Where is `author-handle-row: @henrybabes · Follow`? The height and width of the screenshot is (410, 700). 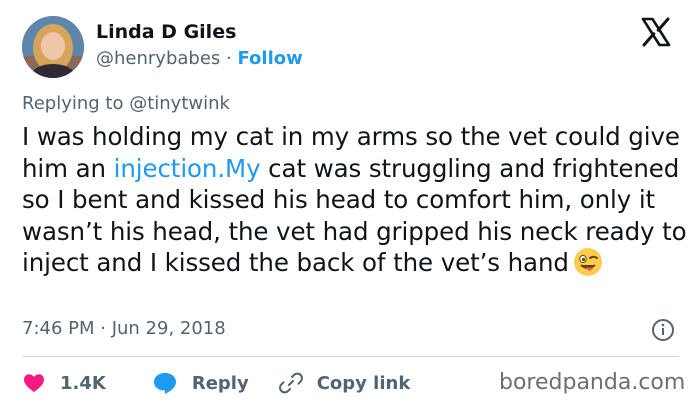 author-handle-row: @henrybabes · Follow is located at coordinates (199, 59).